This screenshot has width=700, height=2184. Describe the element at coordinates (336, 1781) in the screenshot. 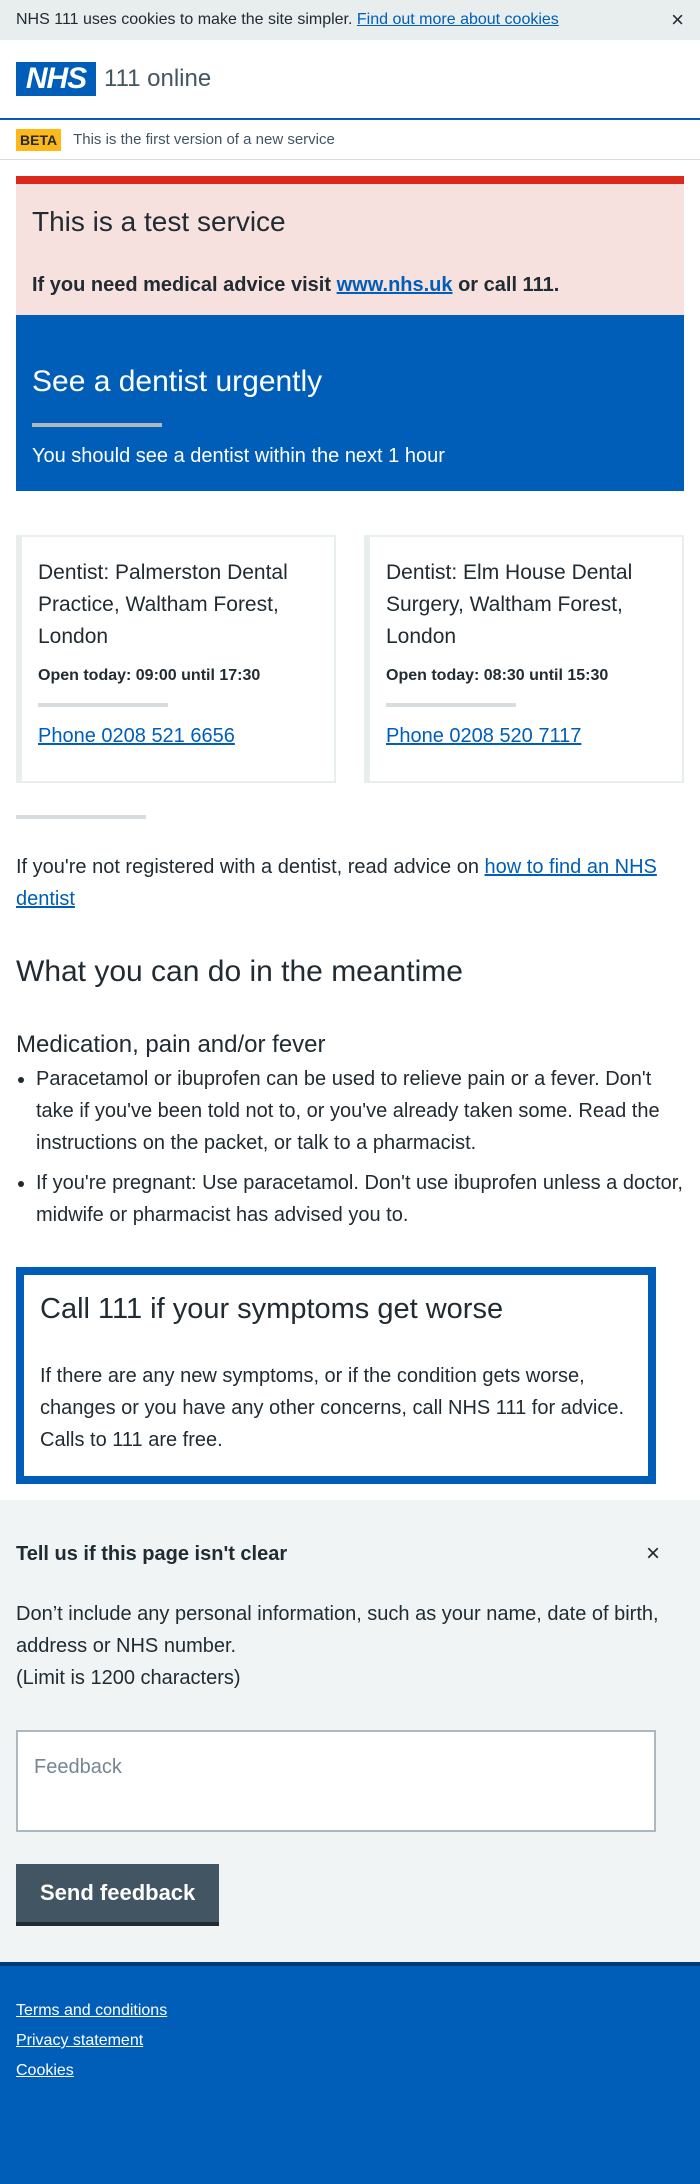

I see `feedback-input: Feedback` at that location.